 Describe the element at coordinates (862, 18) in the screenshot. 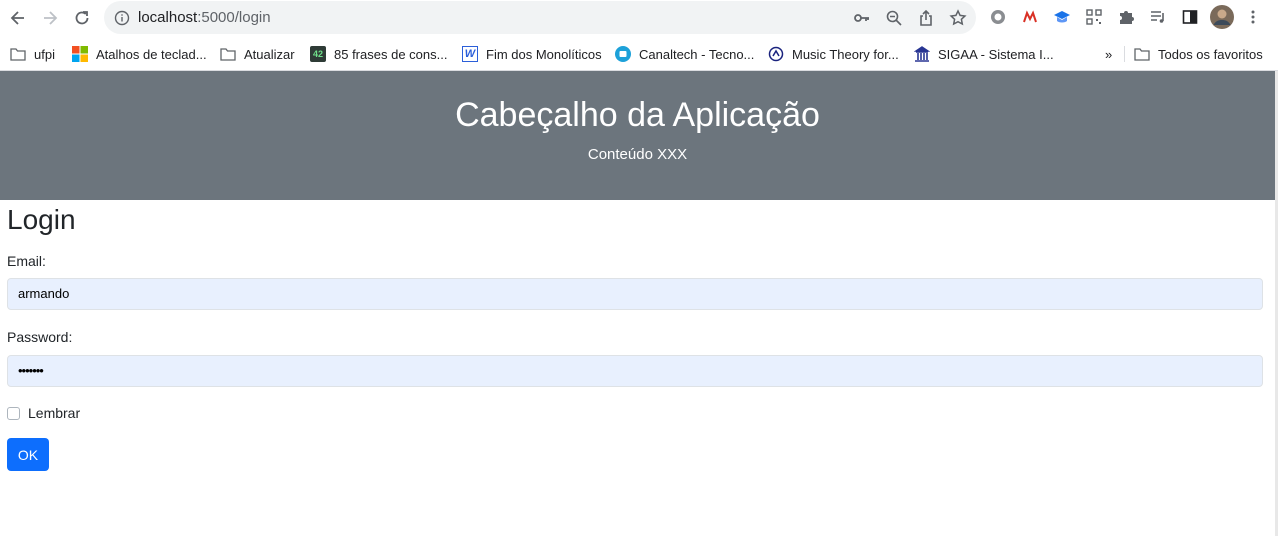

I see `key-icon` at that location.